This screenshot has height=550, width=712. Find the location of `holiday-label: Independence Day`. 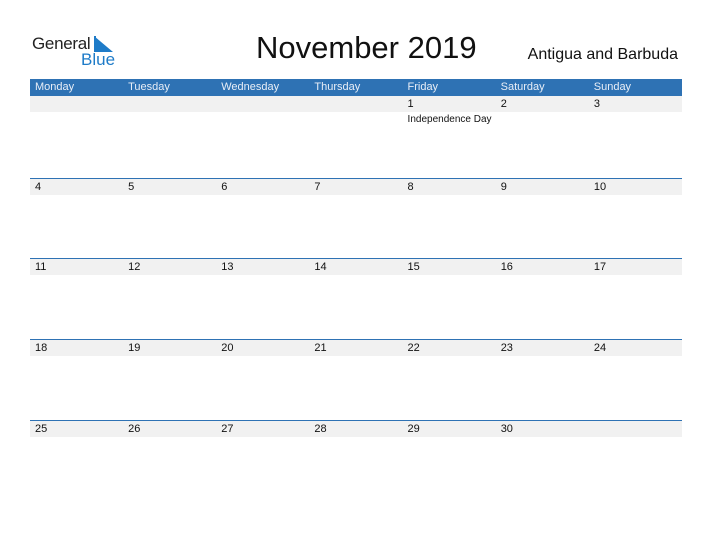

holiday-label: Independence Day is located at coordinates (449, 119).